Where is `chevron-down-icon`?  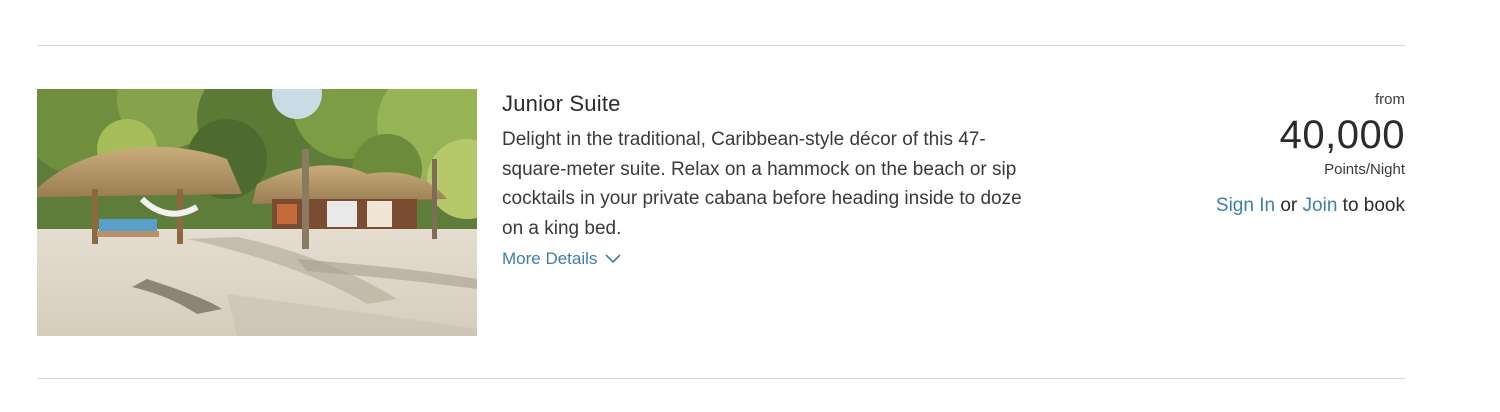
chevron-down-icon is located at coordinates (613, 259).